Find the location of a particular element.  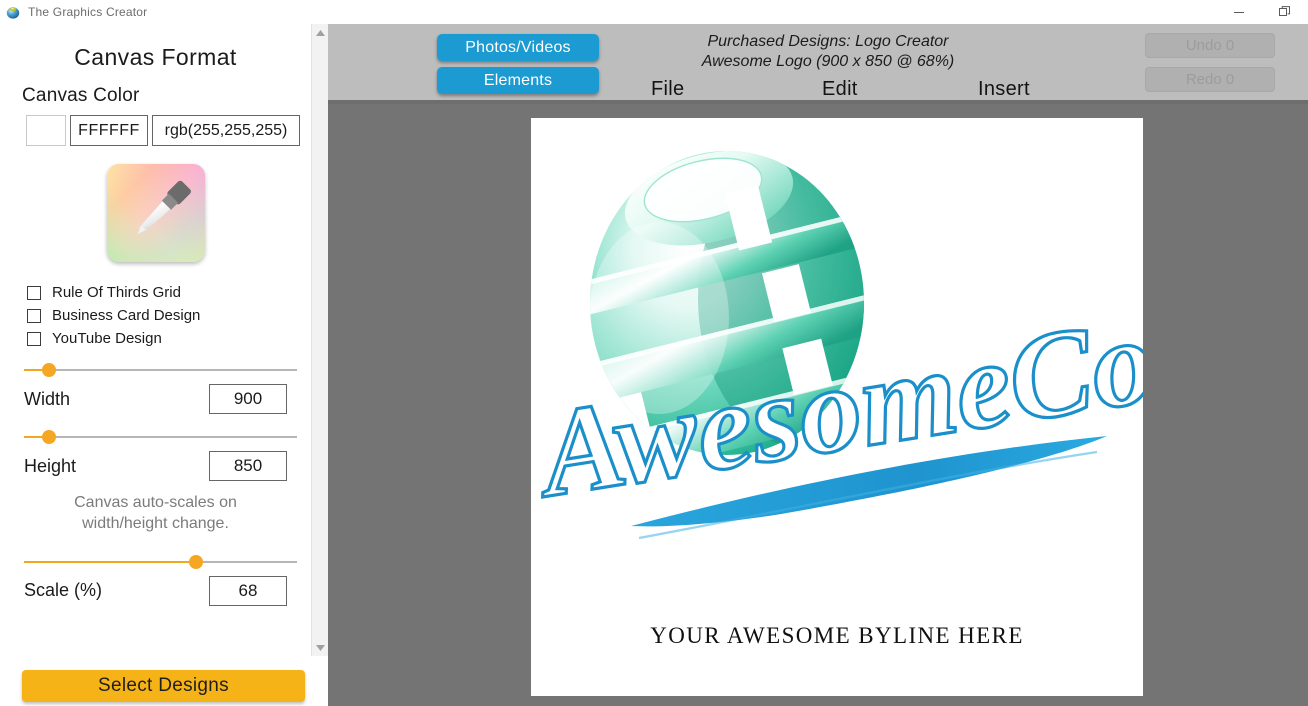

canvas-color-label: Canvas Color is located at coordinates (81, 95).